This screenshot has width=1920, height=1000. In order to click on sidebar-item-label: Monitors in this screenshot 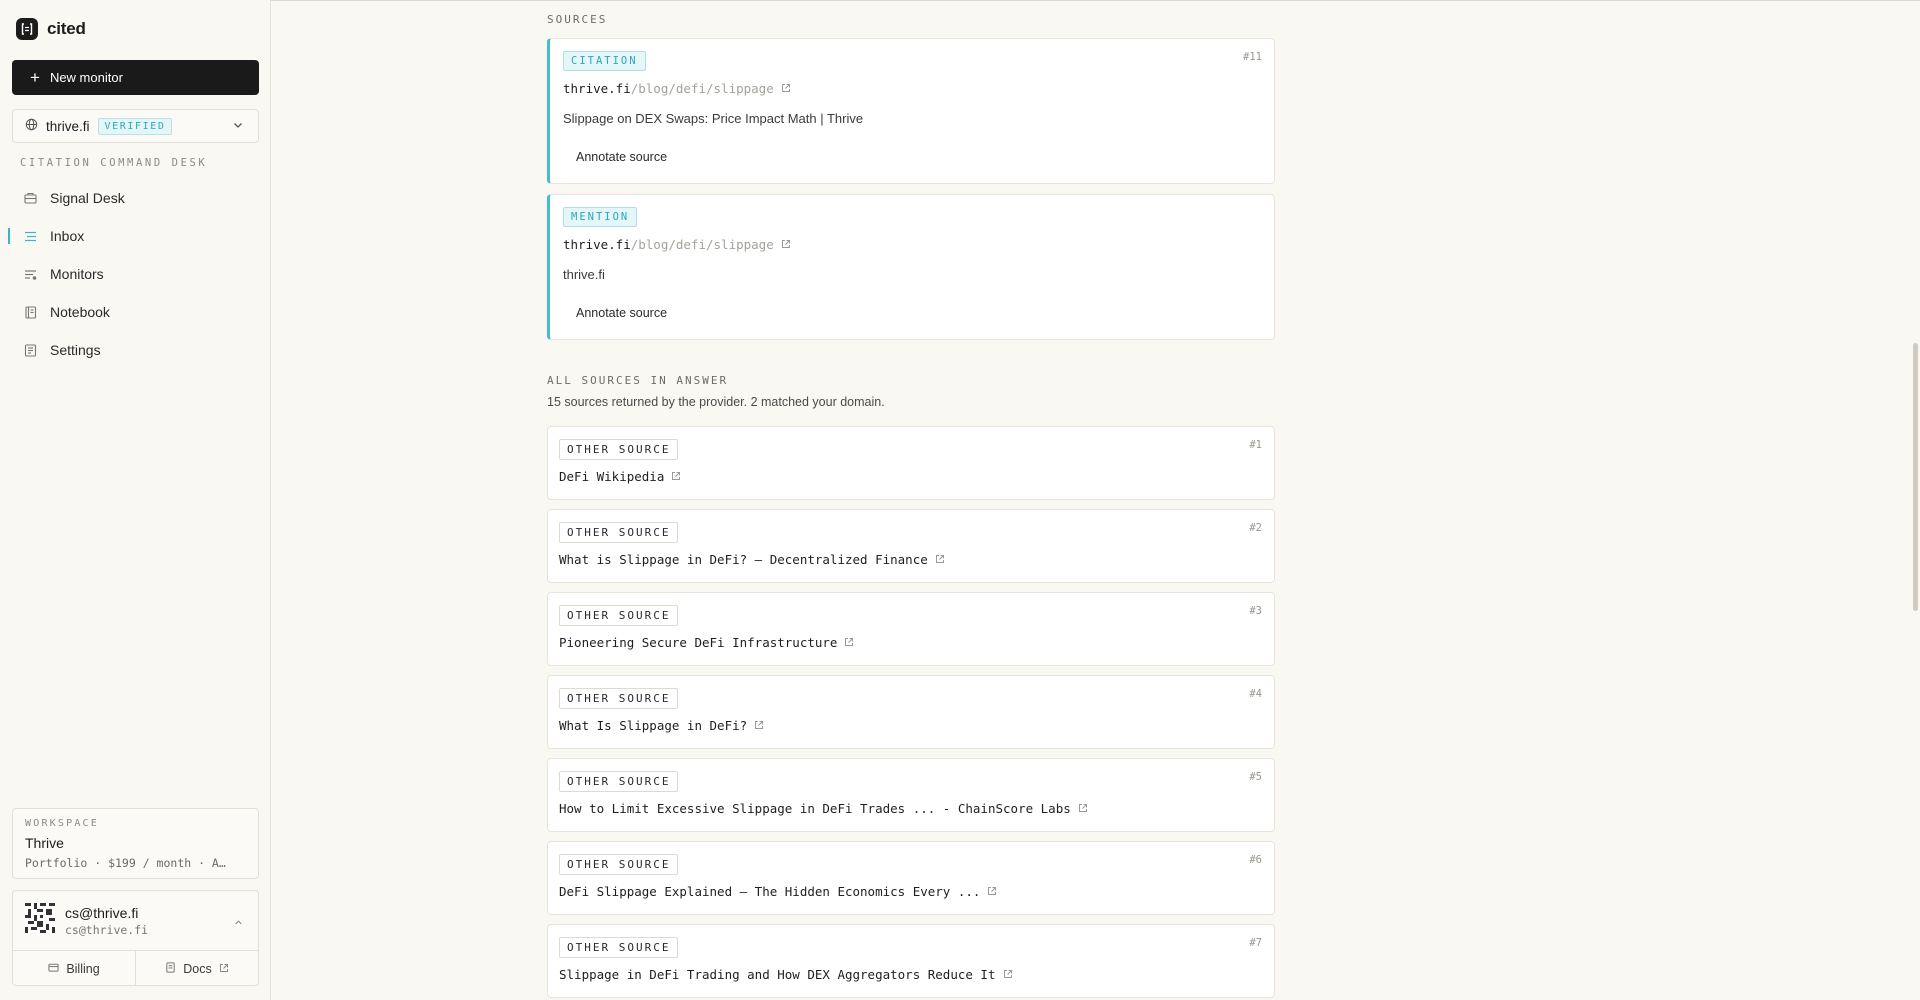, I will do `click(77, 274)`.